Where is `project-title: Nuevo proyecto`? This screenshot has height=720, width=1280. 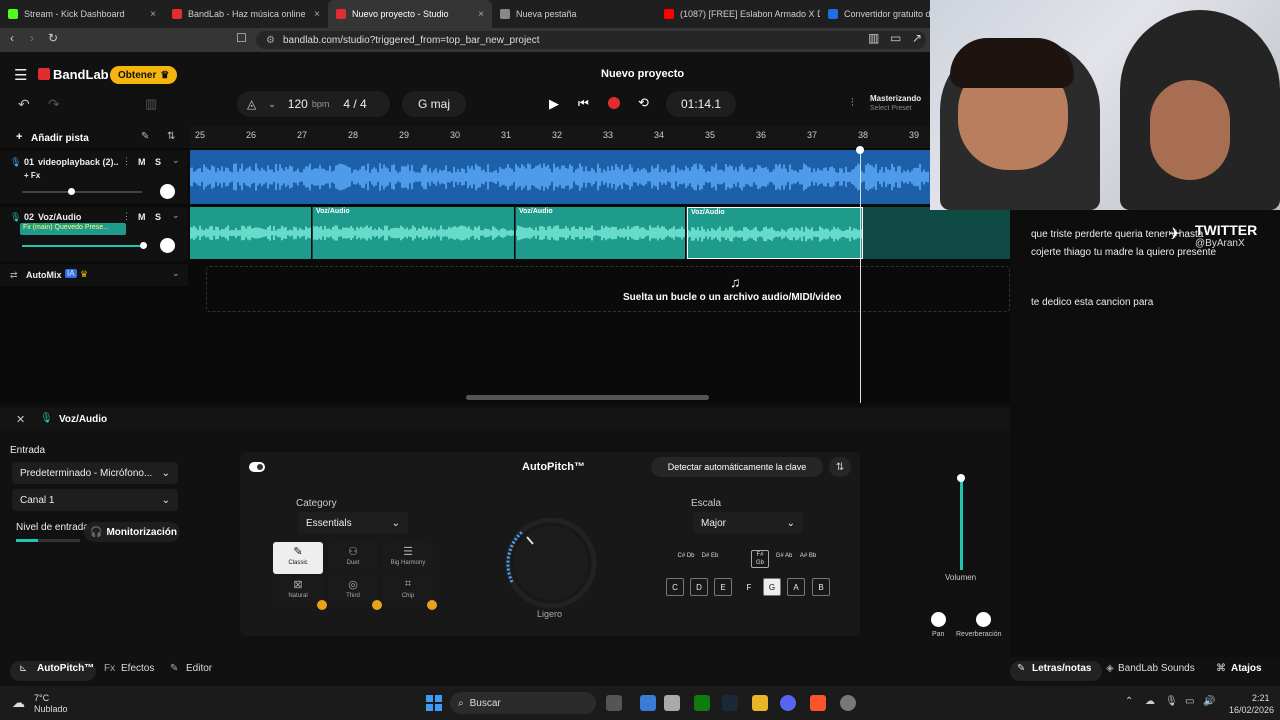
project-title: Nuevo proyecto is located at coordinates (642, 74).